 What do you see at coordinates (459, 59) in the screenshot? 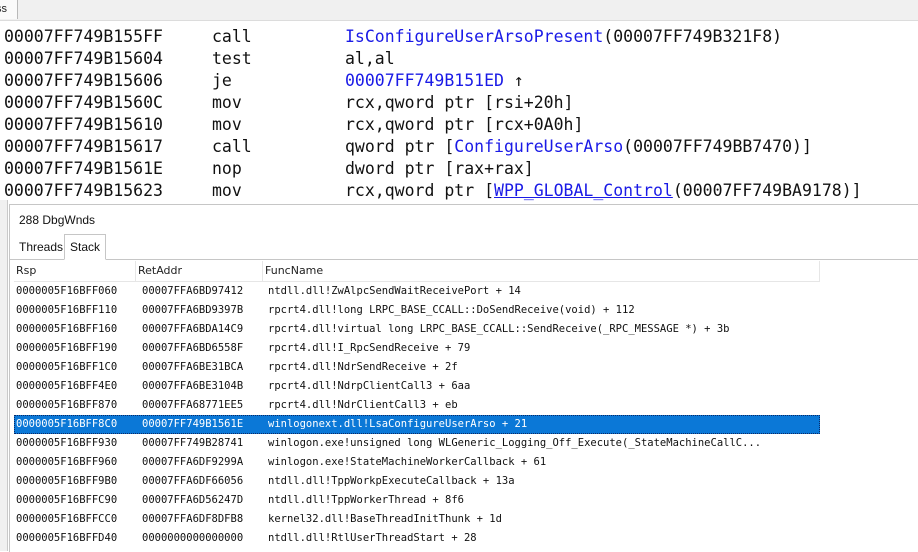
I see `disasm-line: 00007FF749B15604 test al,al` at bounding box center [459, 59].